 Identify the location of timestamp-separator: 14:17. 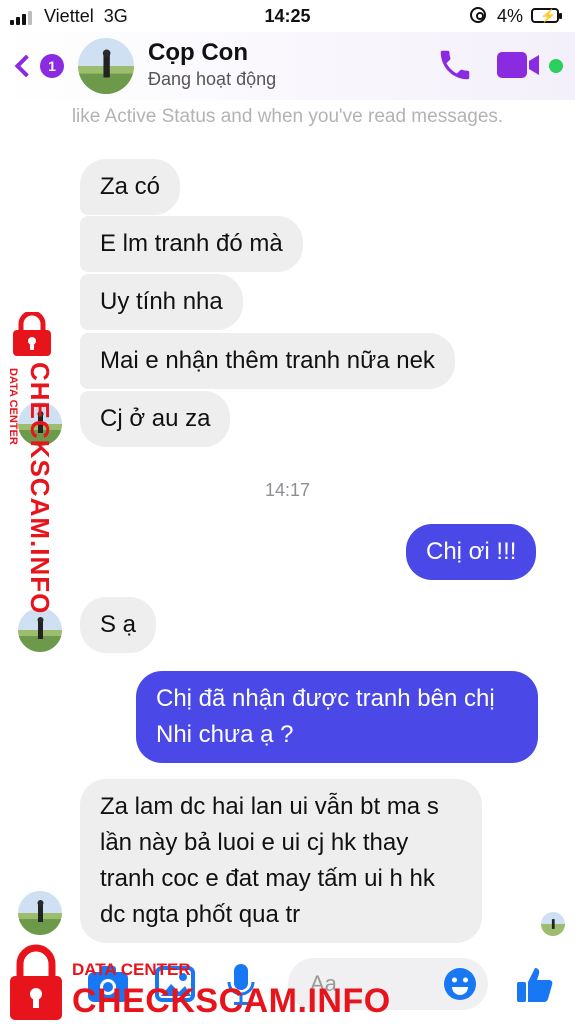
(287, 490).